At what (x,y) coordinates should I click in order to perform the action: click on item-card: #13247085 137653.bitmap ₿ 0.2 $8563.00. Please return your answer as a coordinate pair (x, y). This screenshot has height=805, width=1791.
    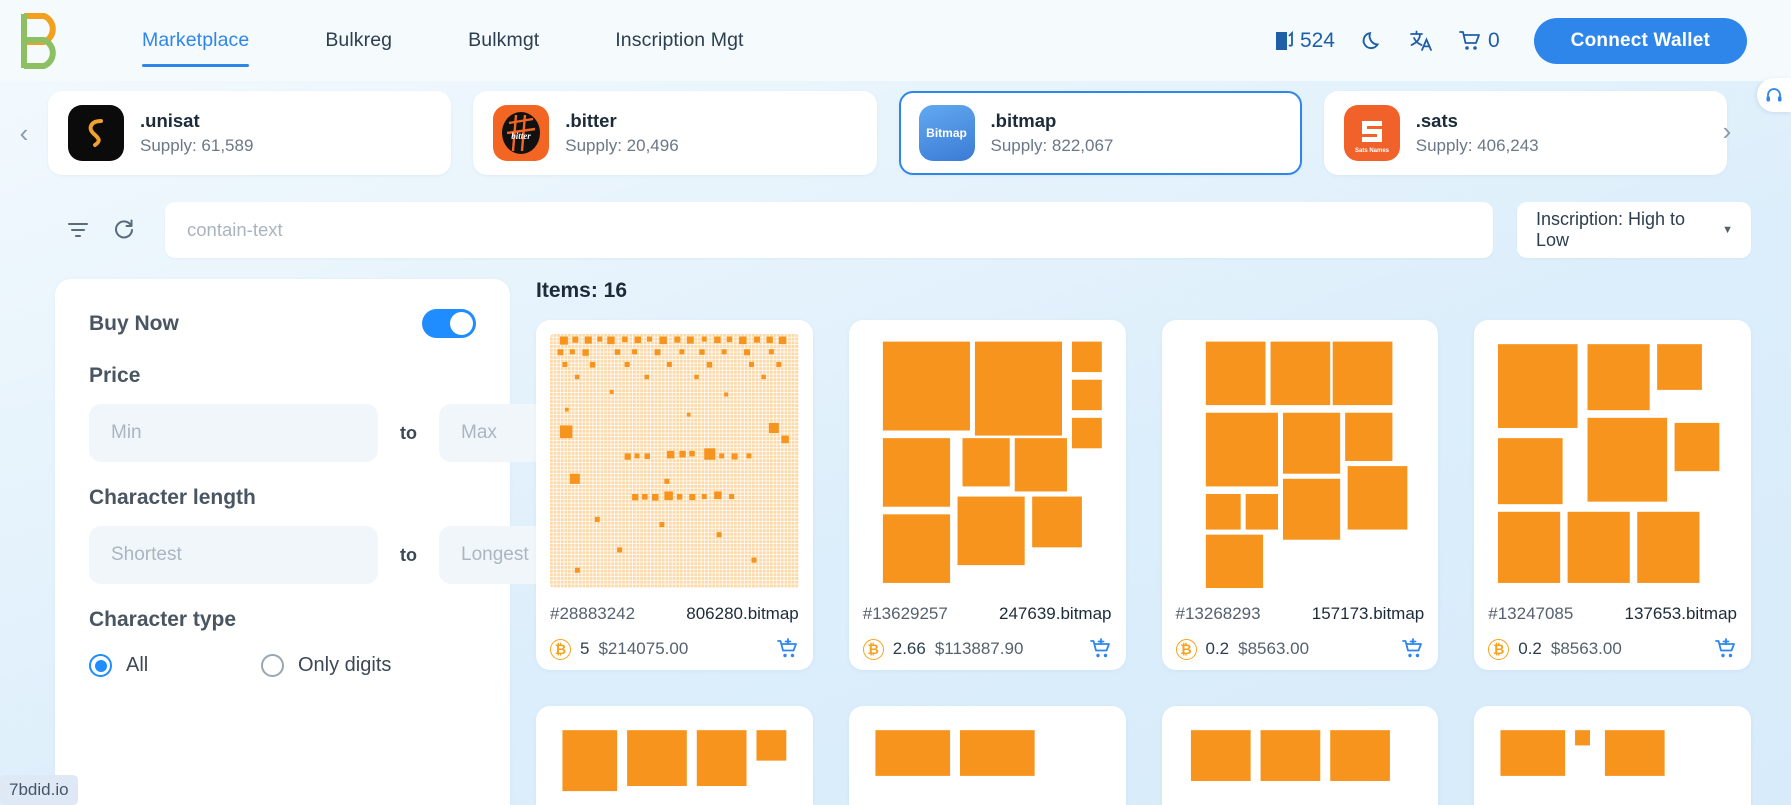
    Looking at the image, I should click on (1612, 495).